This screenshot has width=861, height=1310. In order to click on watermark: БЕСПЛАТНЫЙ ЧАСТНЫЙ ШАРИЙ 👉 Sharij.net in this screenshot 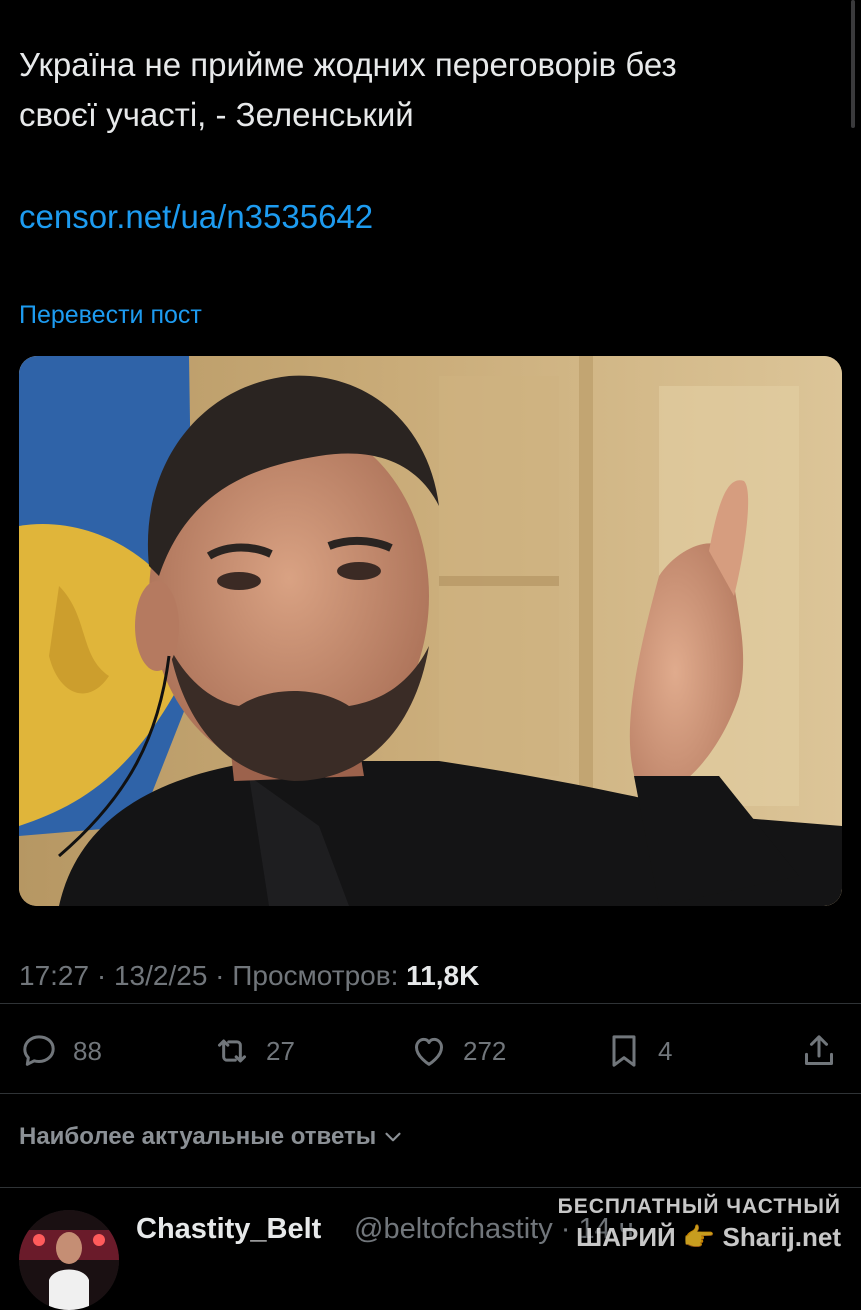, I will do `click(691, 1223)`.